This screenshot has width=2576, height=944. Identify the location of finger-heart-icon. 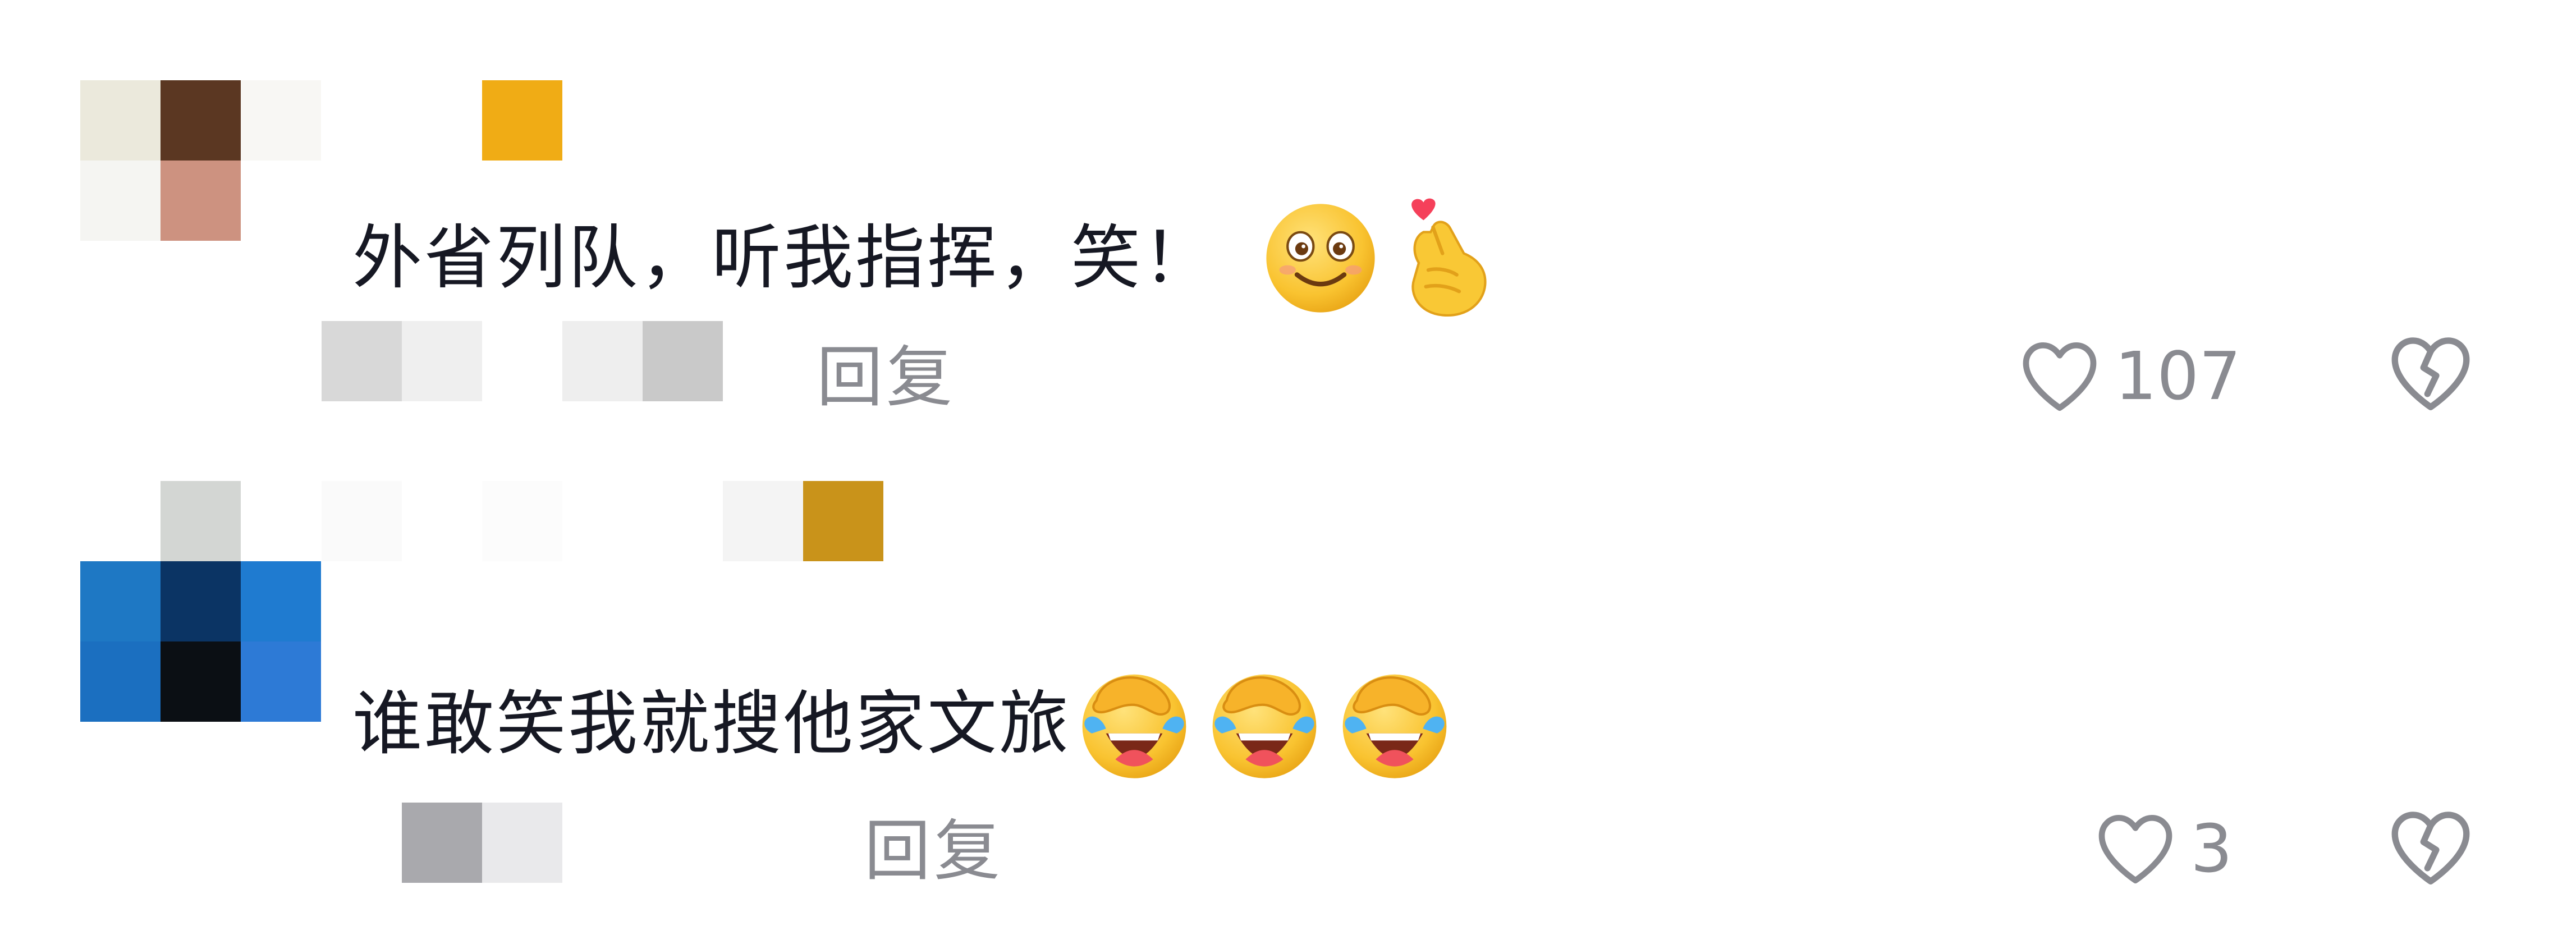
(1449, 258).